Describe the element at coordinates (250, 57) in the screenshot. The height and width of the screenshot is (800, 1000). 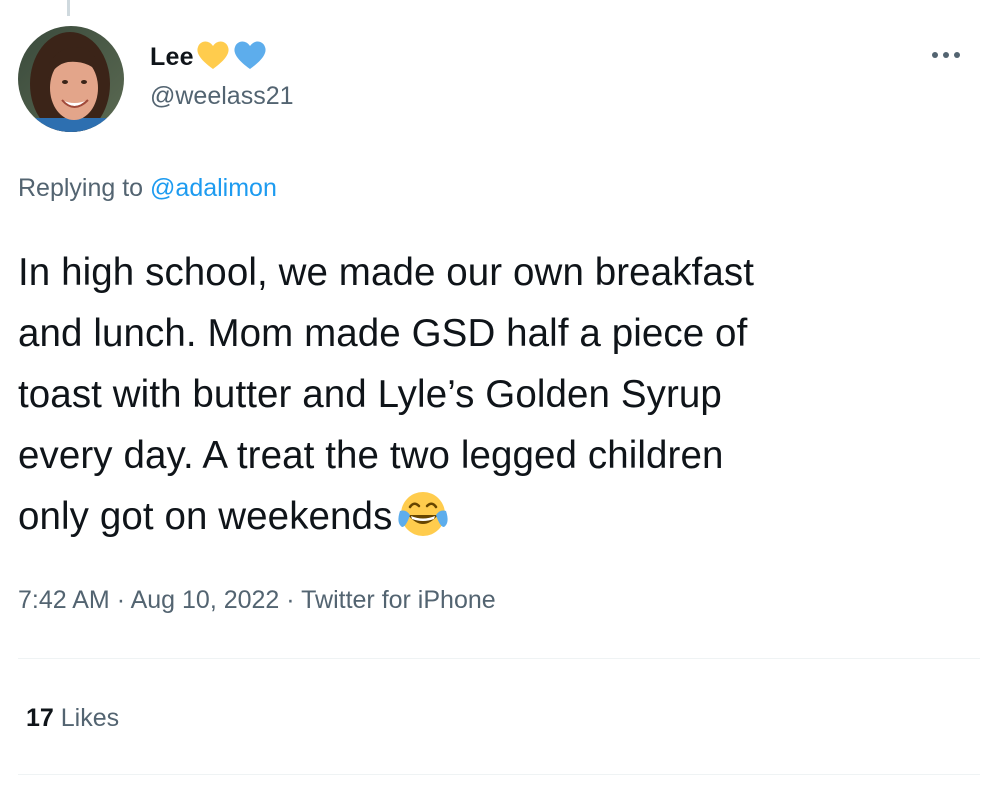
I see `blue-heart-icon` at that location.